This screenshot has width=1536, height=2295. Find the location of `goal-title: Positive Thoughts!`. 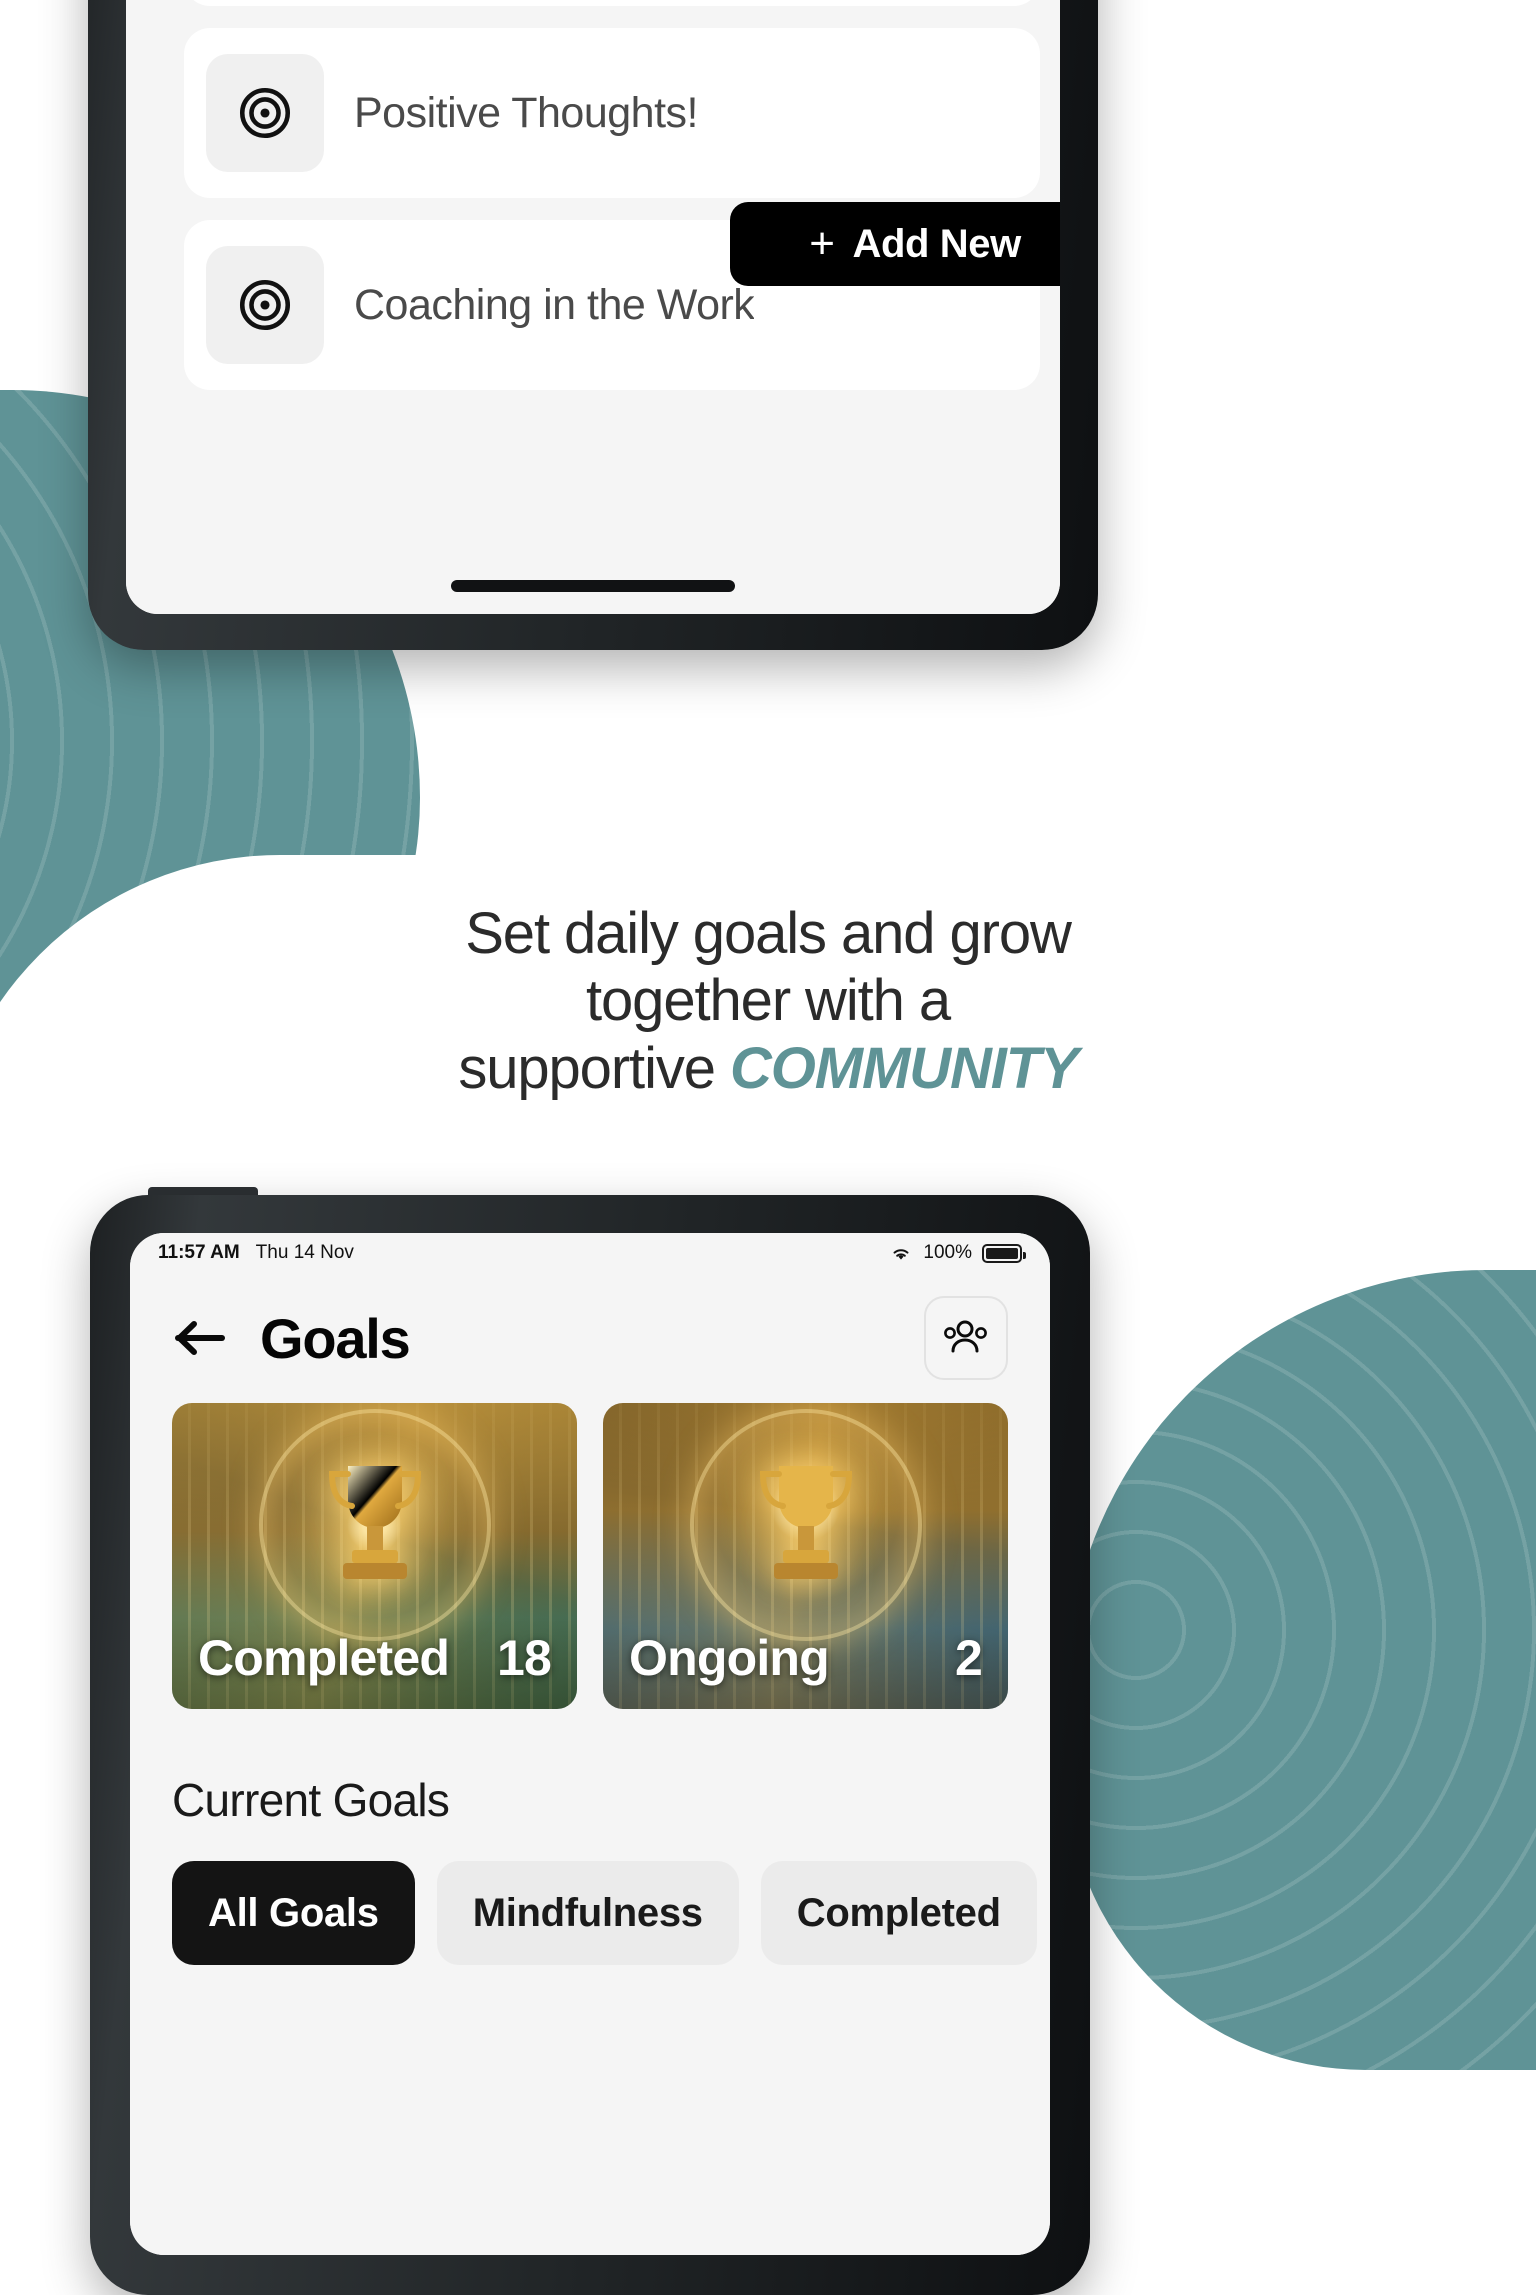

goal-title: Positive Thoughts! is located at coordinates (526, 112).